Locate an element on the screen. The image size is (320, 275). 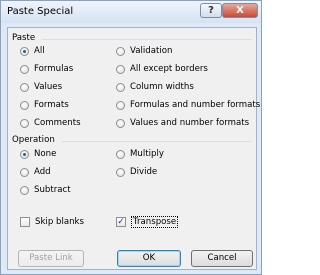
radio-validation: Validation is located at coordinates (144, 51).